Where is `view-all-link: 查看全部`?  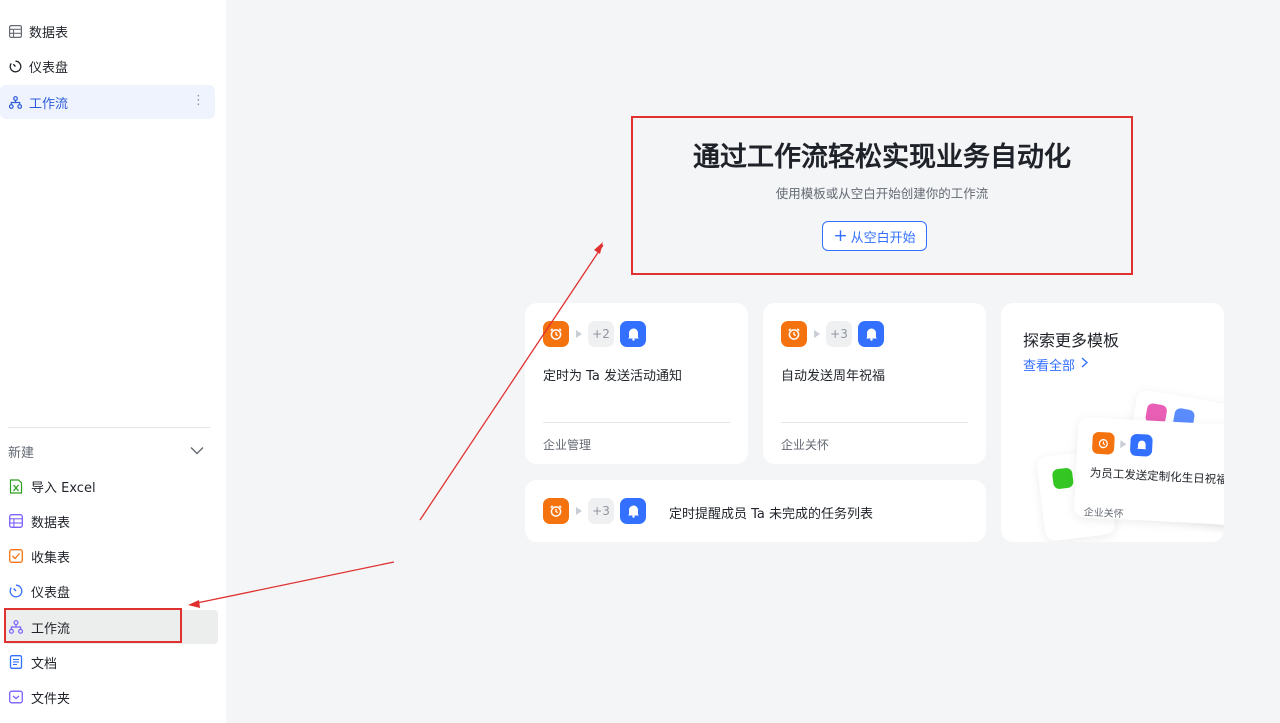
view-all-link: 查看全部 is located at coordinates (1056, 364).